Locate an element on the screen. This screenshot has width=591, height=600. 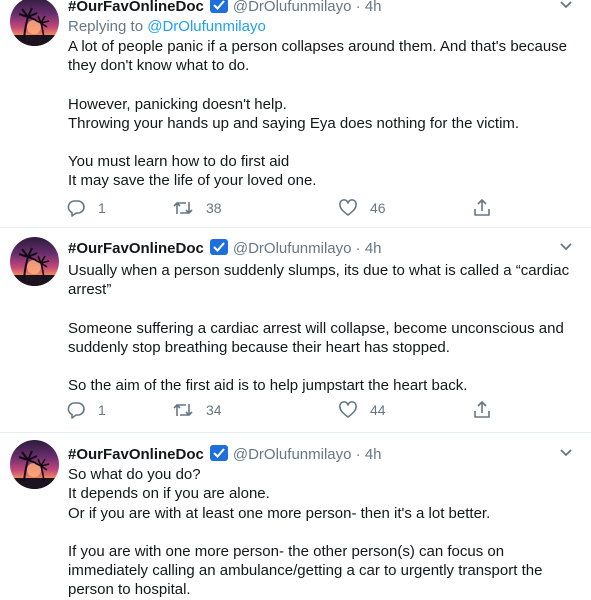
retweet-button: 34 is located at coordinates (197, 410).